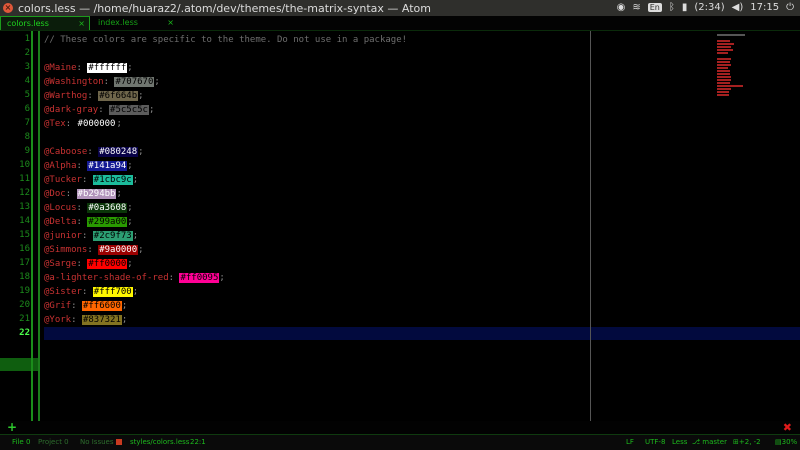 The image size is (800, 450). I want to click on window-close-button: ×, so click(8, 8).